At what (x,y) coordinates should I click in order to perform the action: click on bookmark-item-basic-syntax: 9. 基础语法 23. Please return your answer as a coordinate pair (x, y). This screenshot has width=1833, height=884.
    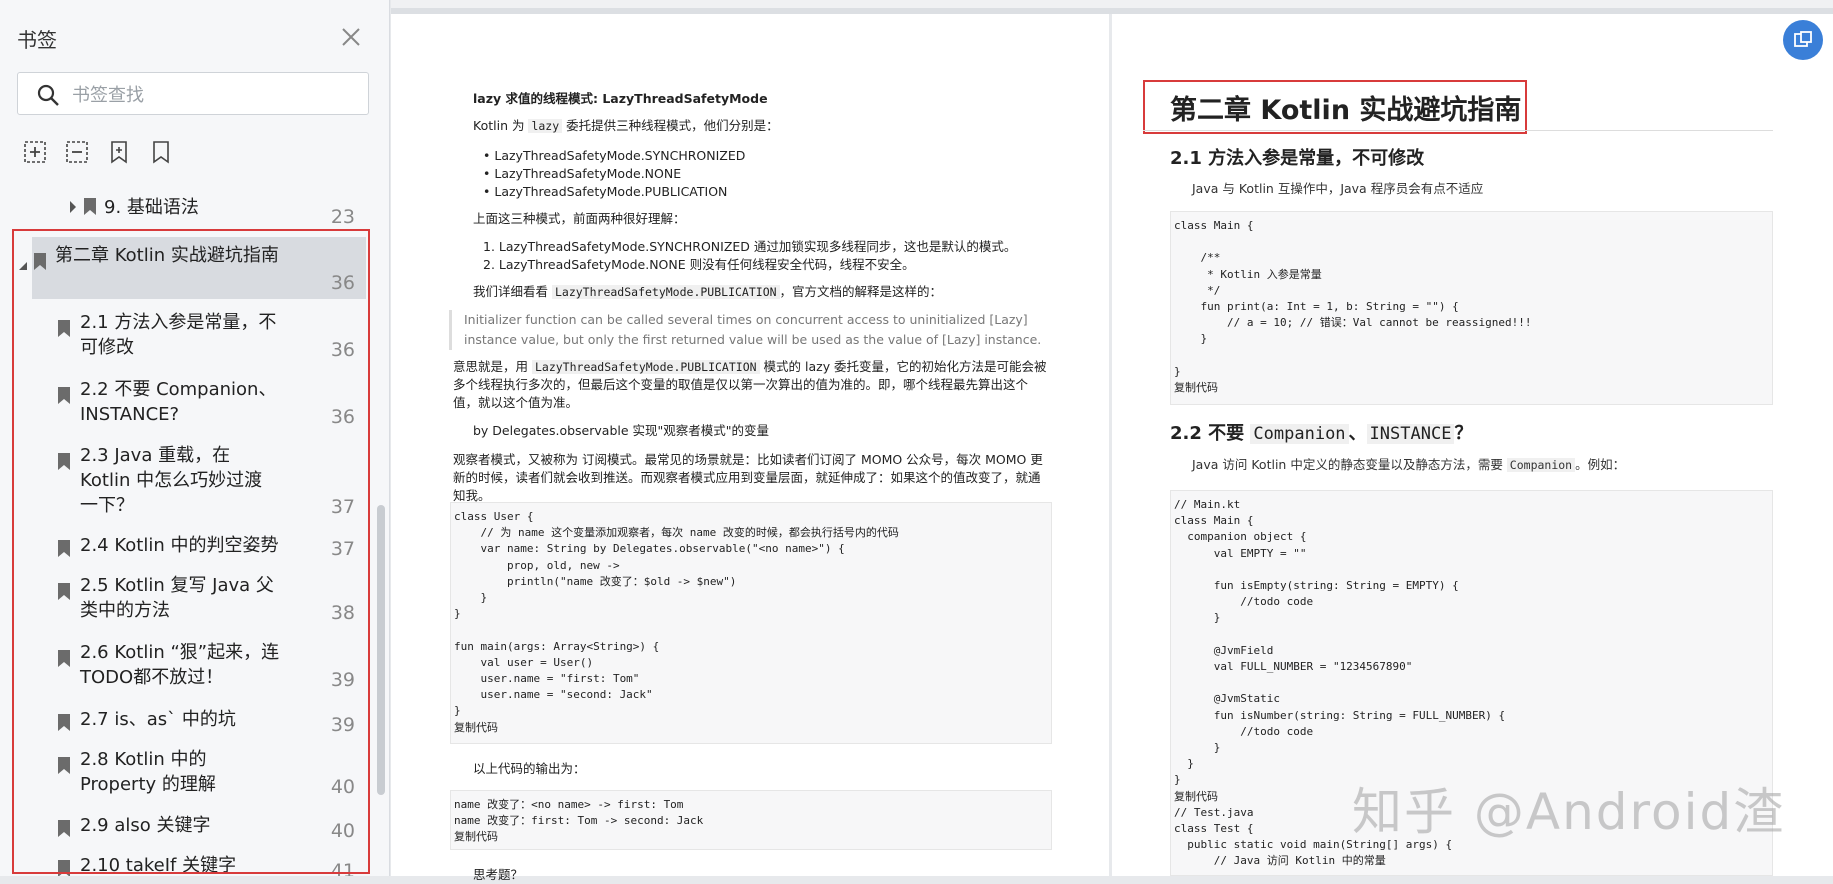
    Looking at the image, I should click on (187, 210).